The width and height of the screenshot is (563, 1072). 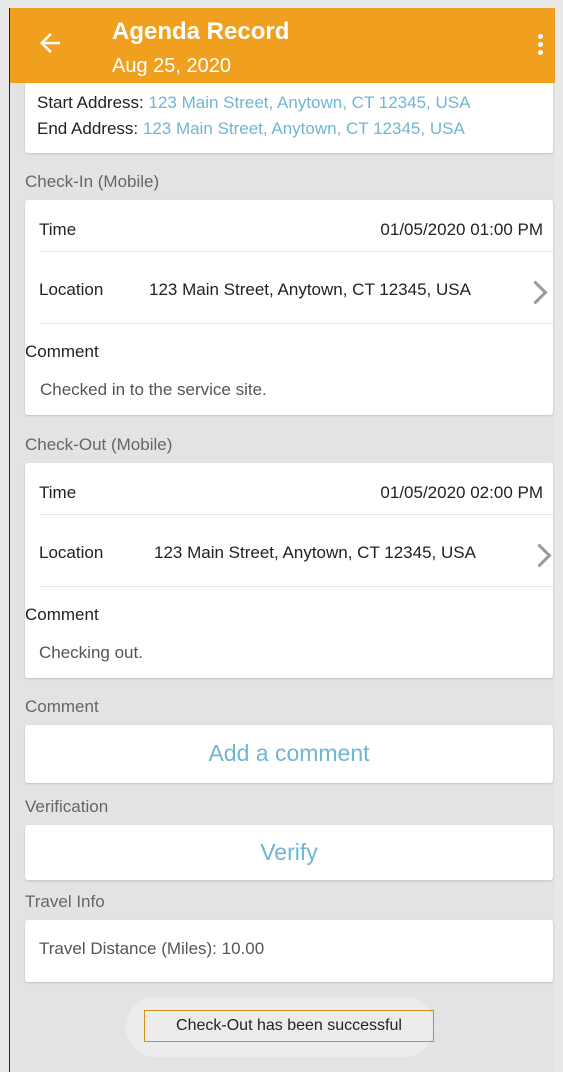 What do you see at coordinates (92, 181) in the screenshot?
I see `checkin-section-label: Check-In (Mobile)` at bounding box center [92, 181].